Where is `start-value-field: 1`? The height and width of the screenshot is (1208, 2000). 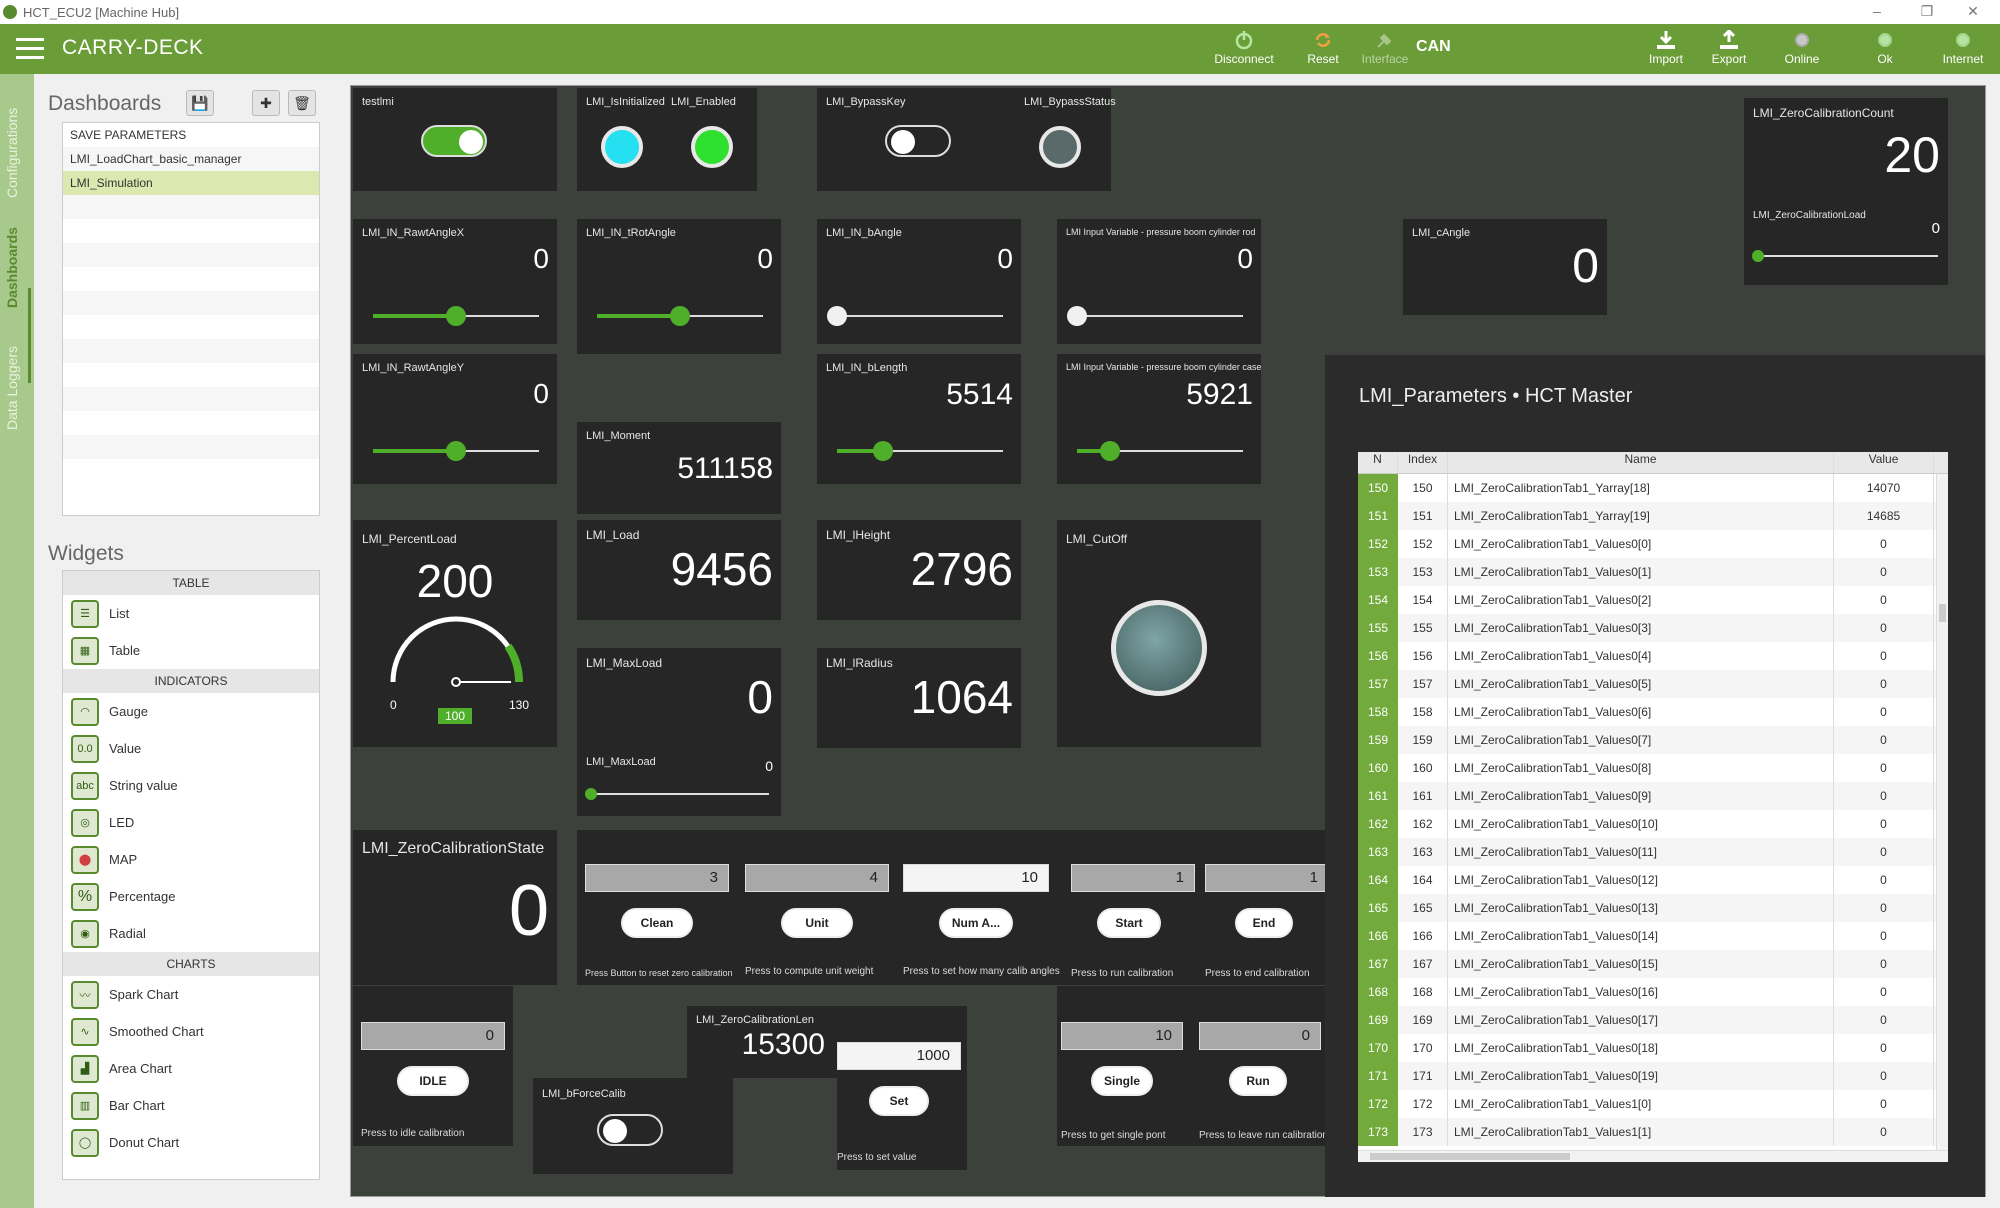 start-value-field: 1 is located at coordinates (1133, 878).